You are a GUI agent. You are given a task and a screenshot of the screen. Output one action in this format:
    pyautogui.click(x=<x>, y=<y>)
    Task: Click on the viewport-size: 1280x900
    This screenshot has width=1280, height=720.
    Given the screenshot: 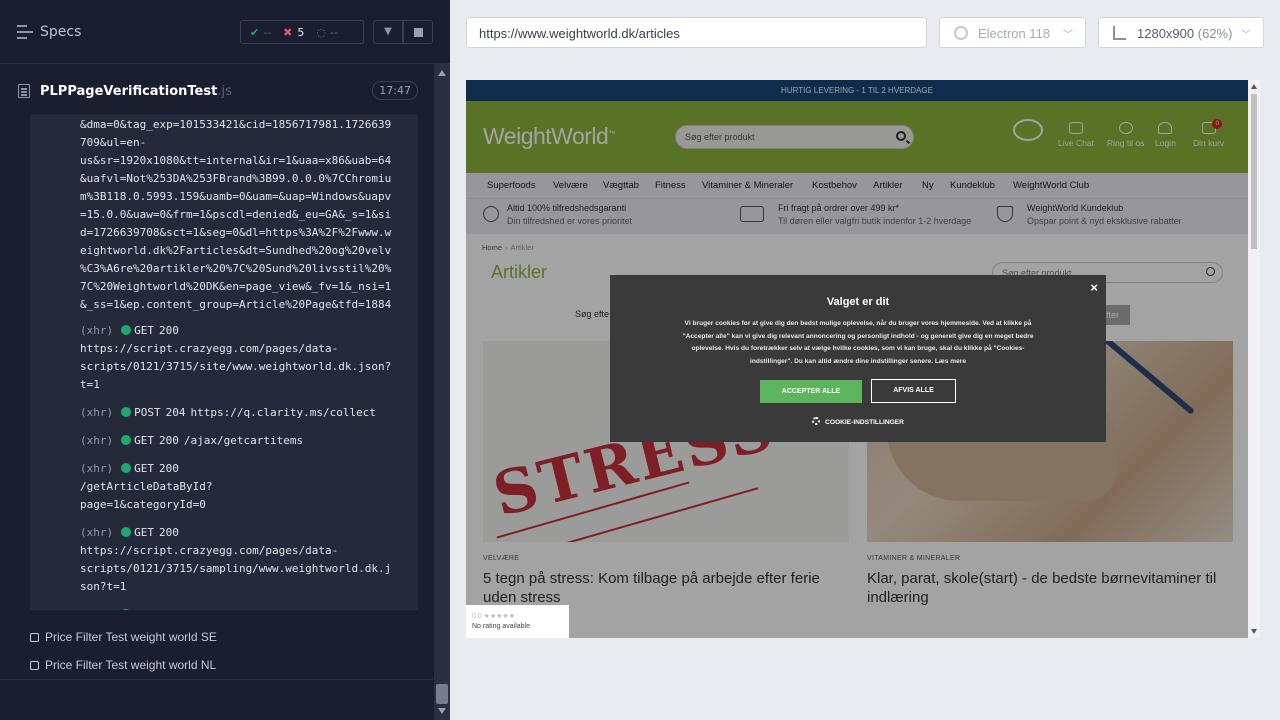 What is the action you would take?
    pyautogui.click(x=1166, y=33)
    